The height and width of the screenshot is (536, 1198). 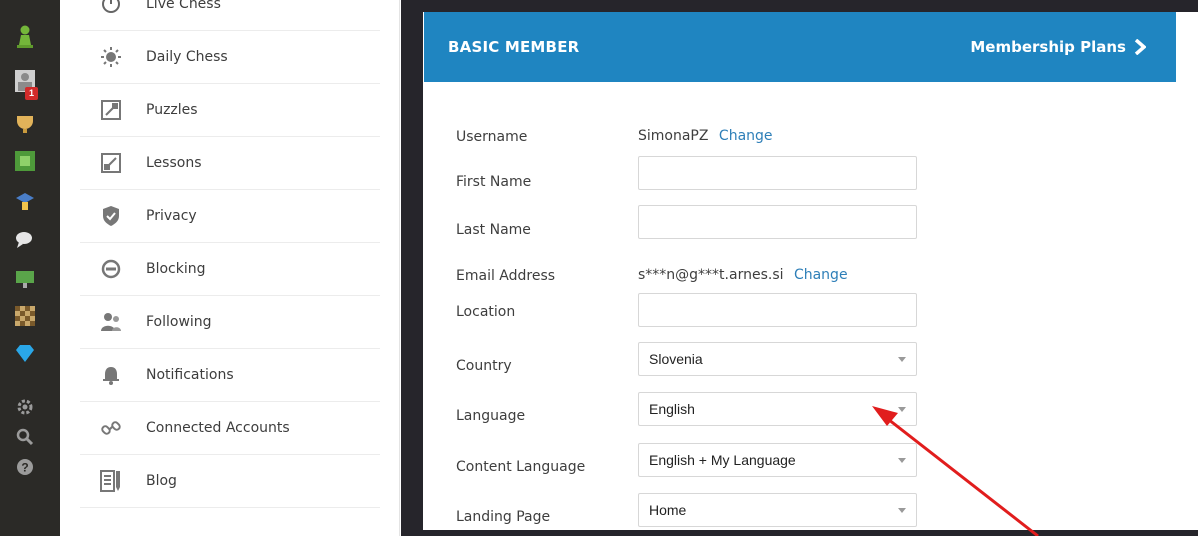 What do you see at coordinates (484, 366) in the screenshot?
I see `country-label: Country` at bounding box center [484, 366].